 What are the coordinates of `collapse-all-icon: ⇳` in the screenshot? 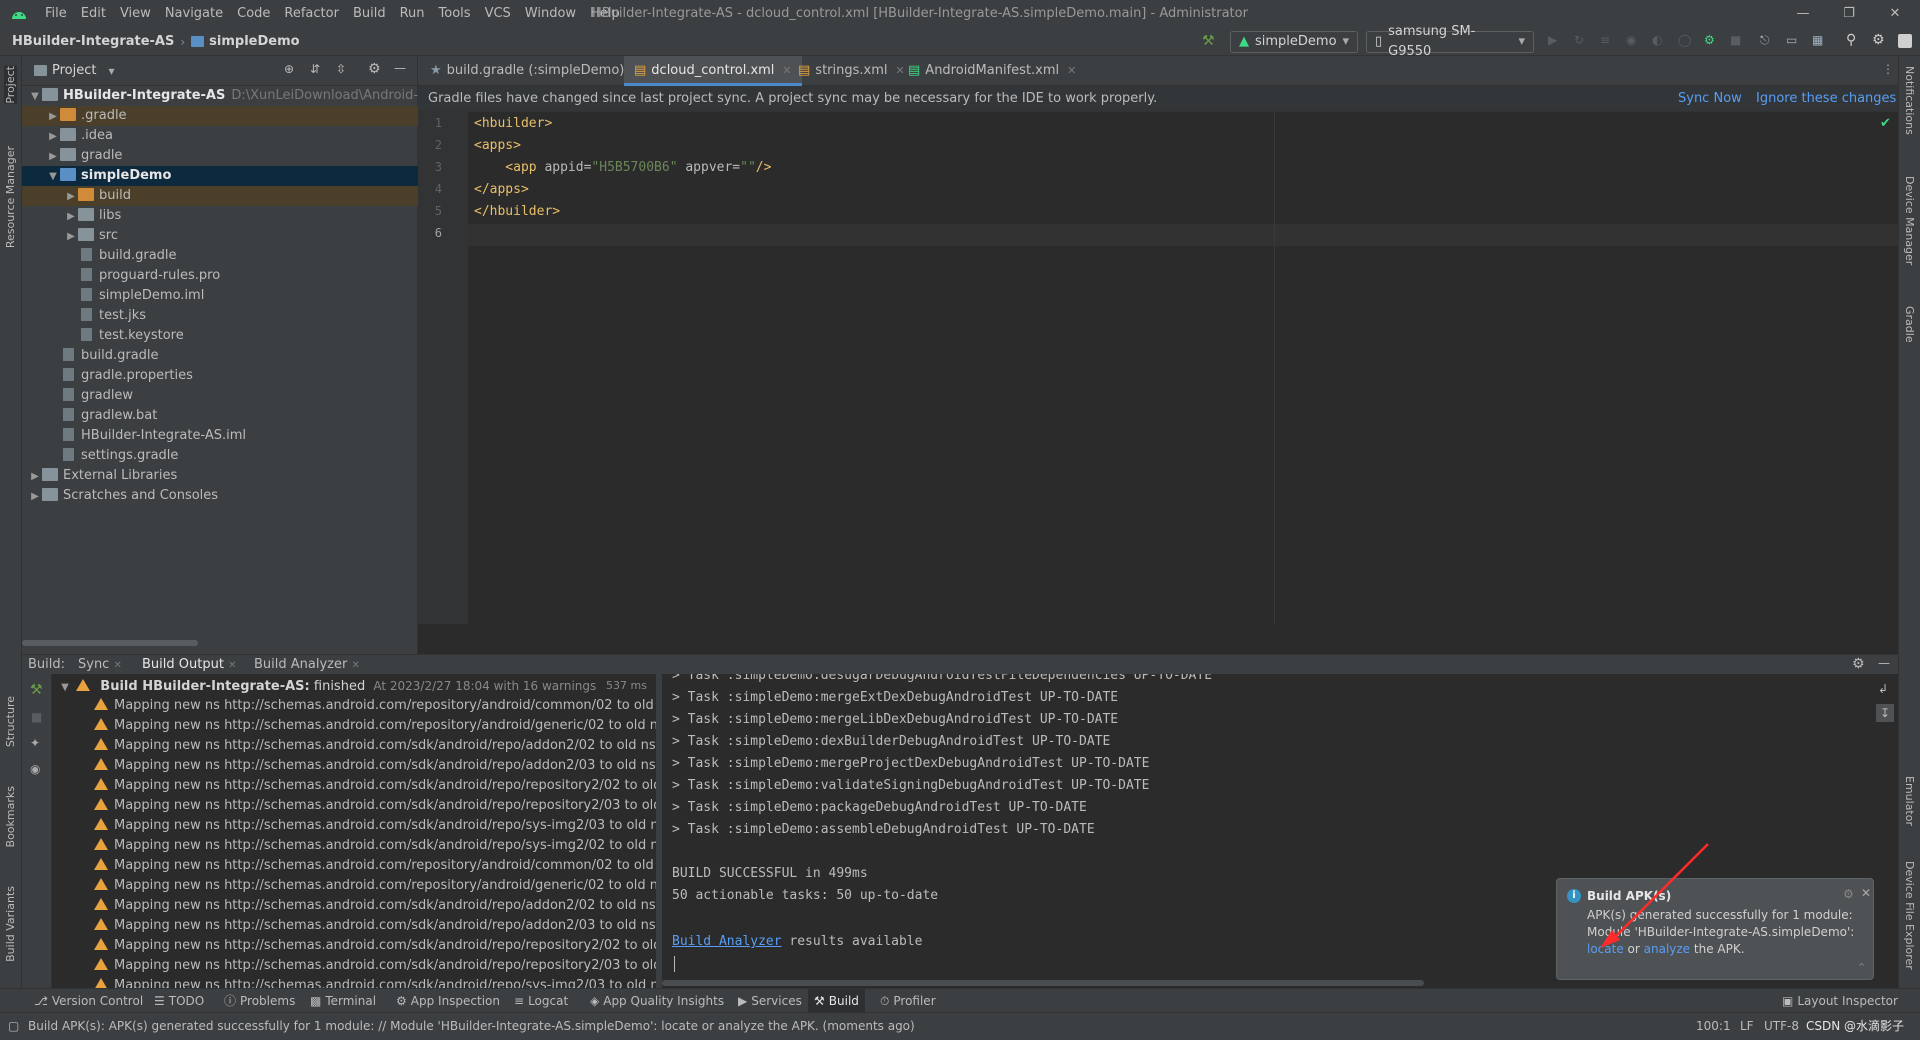 It's located at (341, 69).